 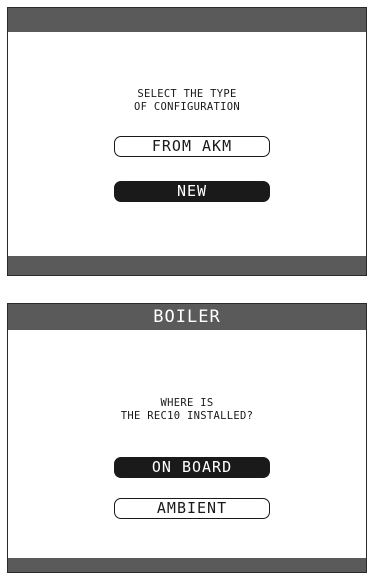 What do you see at coordinates (192, 467) in the screenshot?
I see `on-board-button: ON BOARD` at bounding box center [192, 467].